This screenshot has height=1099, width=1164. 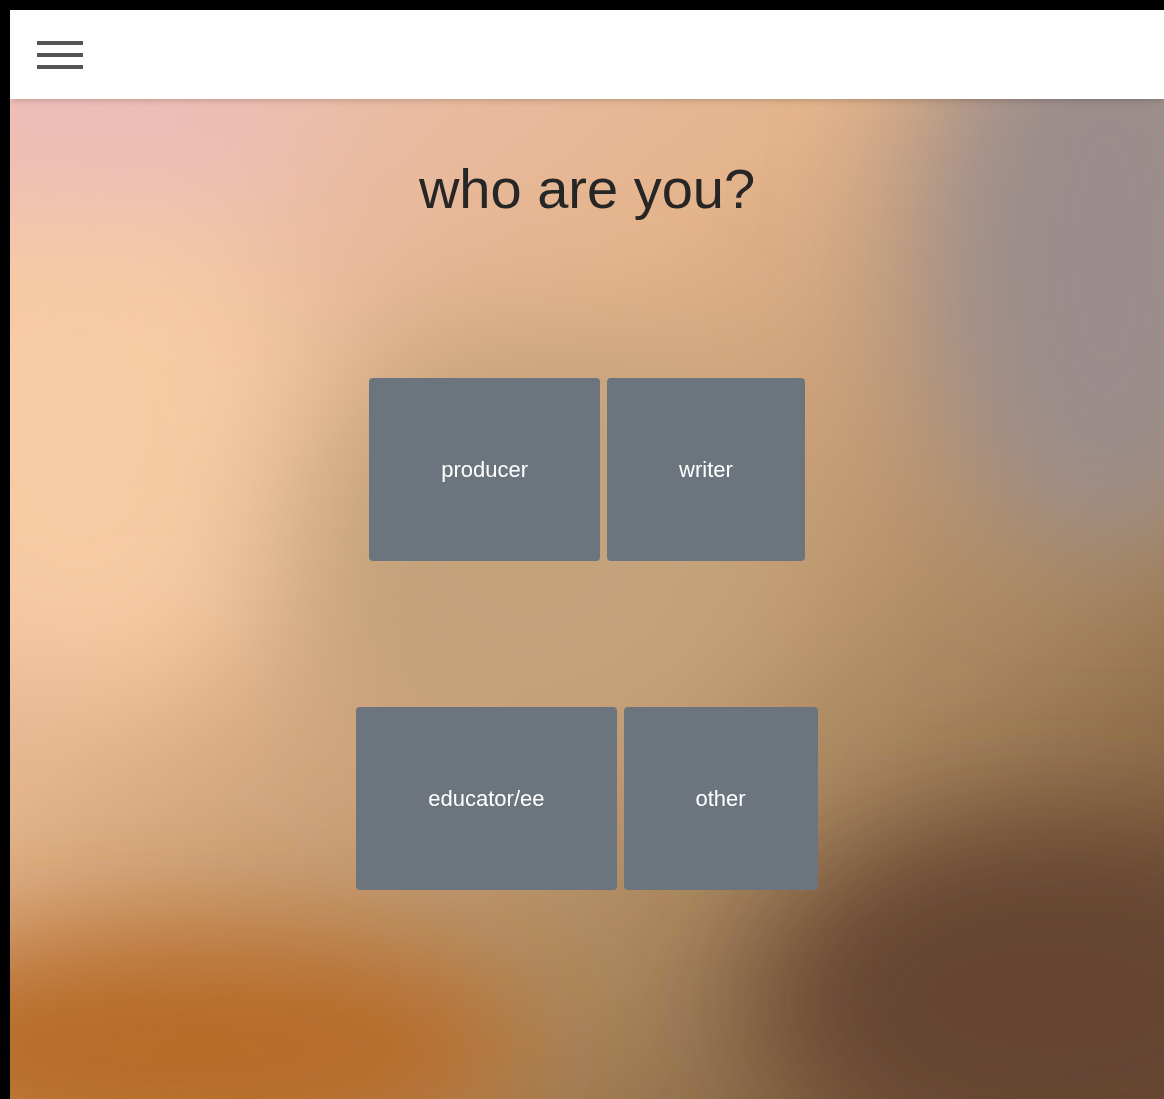 What do you see at coordinates (706, 470) in the screenshot?
I see `option-button: writer` at bounding box center [706, 470].